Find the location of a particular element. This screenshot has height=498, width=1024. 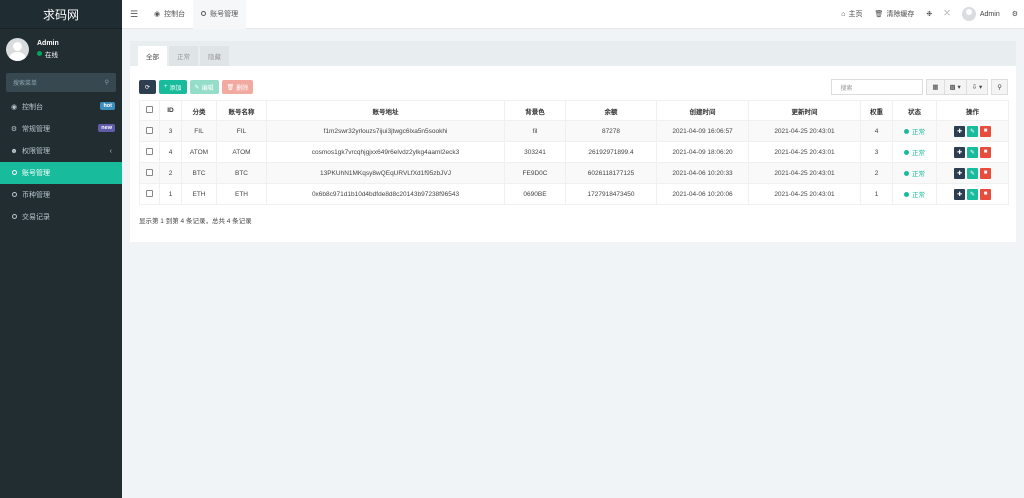

fullscreen-icon: ⤫ is located at coordinates (947, 14).